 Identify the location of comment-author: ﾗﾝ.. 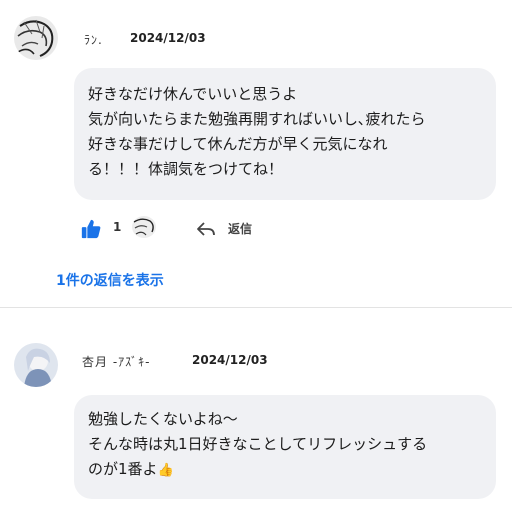
(93, 39).